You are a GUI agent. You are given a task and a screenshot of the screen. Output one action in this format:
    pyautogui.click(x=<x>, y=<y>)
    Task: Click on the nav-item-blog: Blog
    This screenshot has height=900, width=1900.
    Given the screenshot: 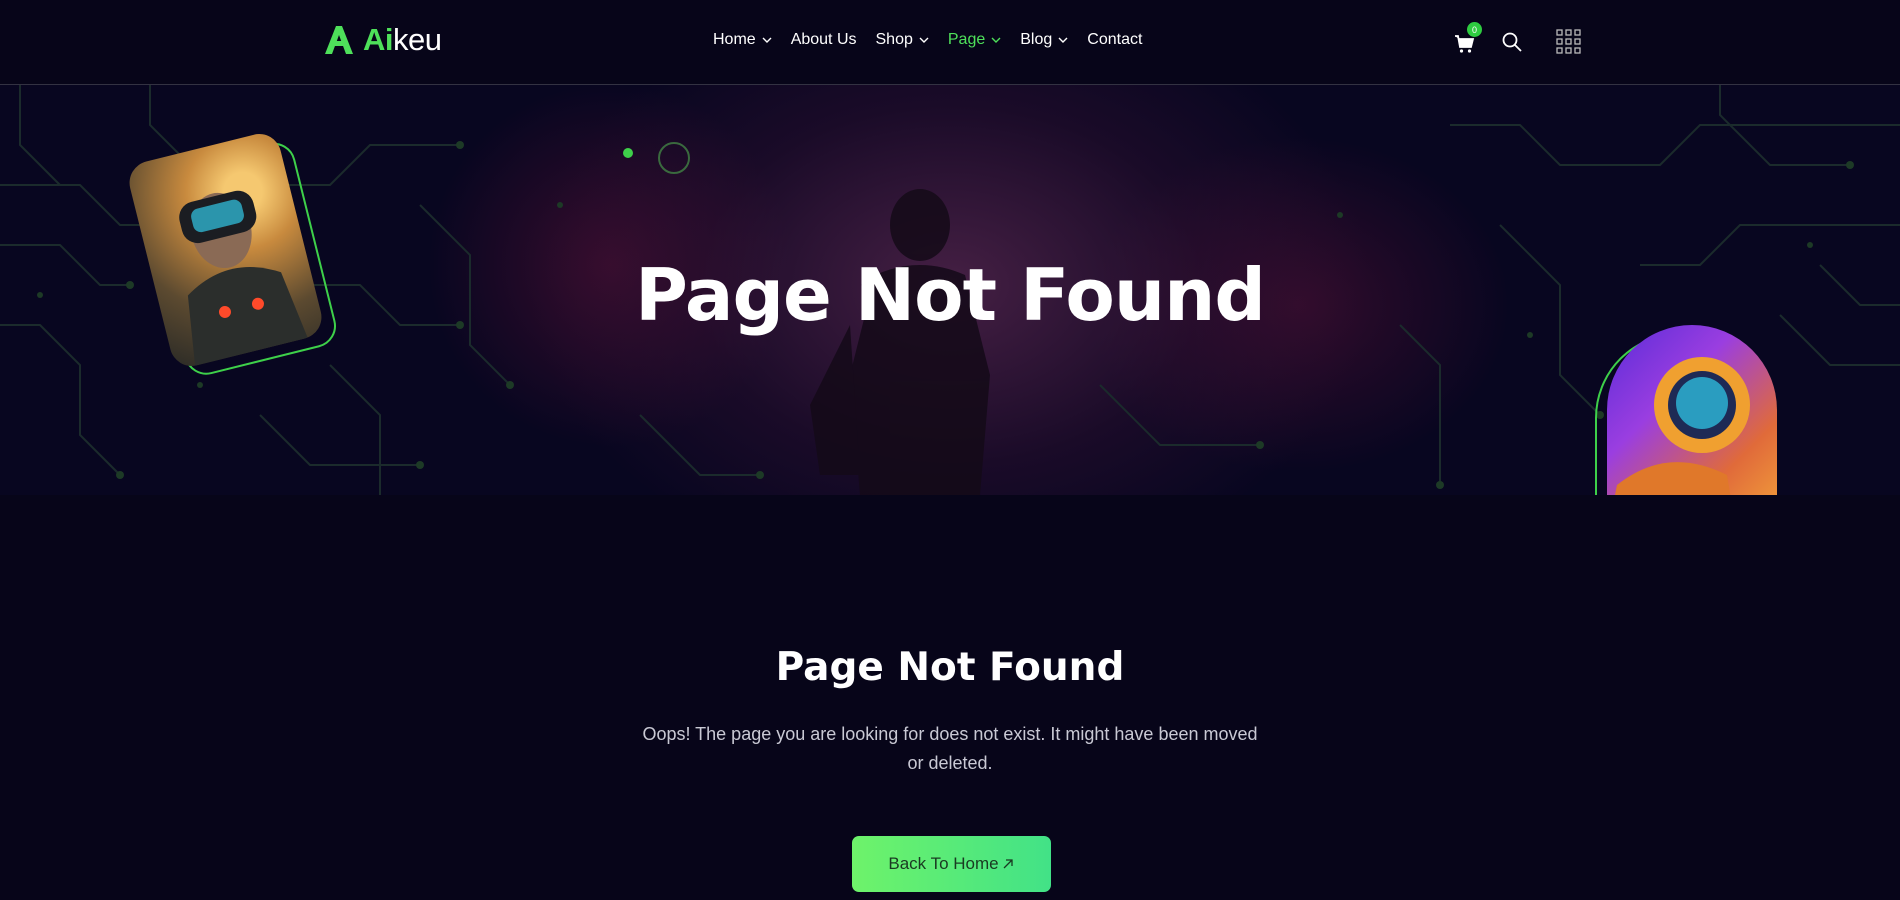 What is the action you would take?
    pyautogui.click(x=1044, y=40)
    